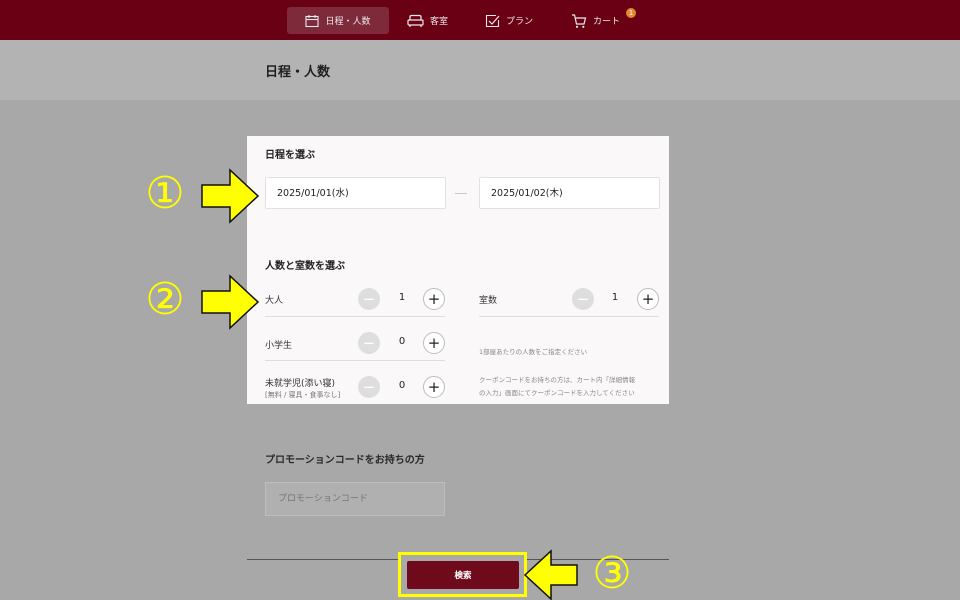  Describe the element at coordinates (312, 21) in the screenshot. I see `calendar-icon` at that location.